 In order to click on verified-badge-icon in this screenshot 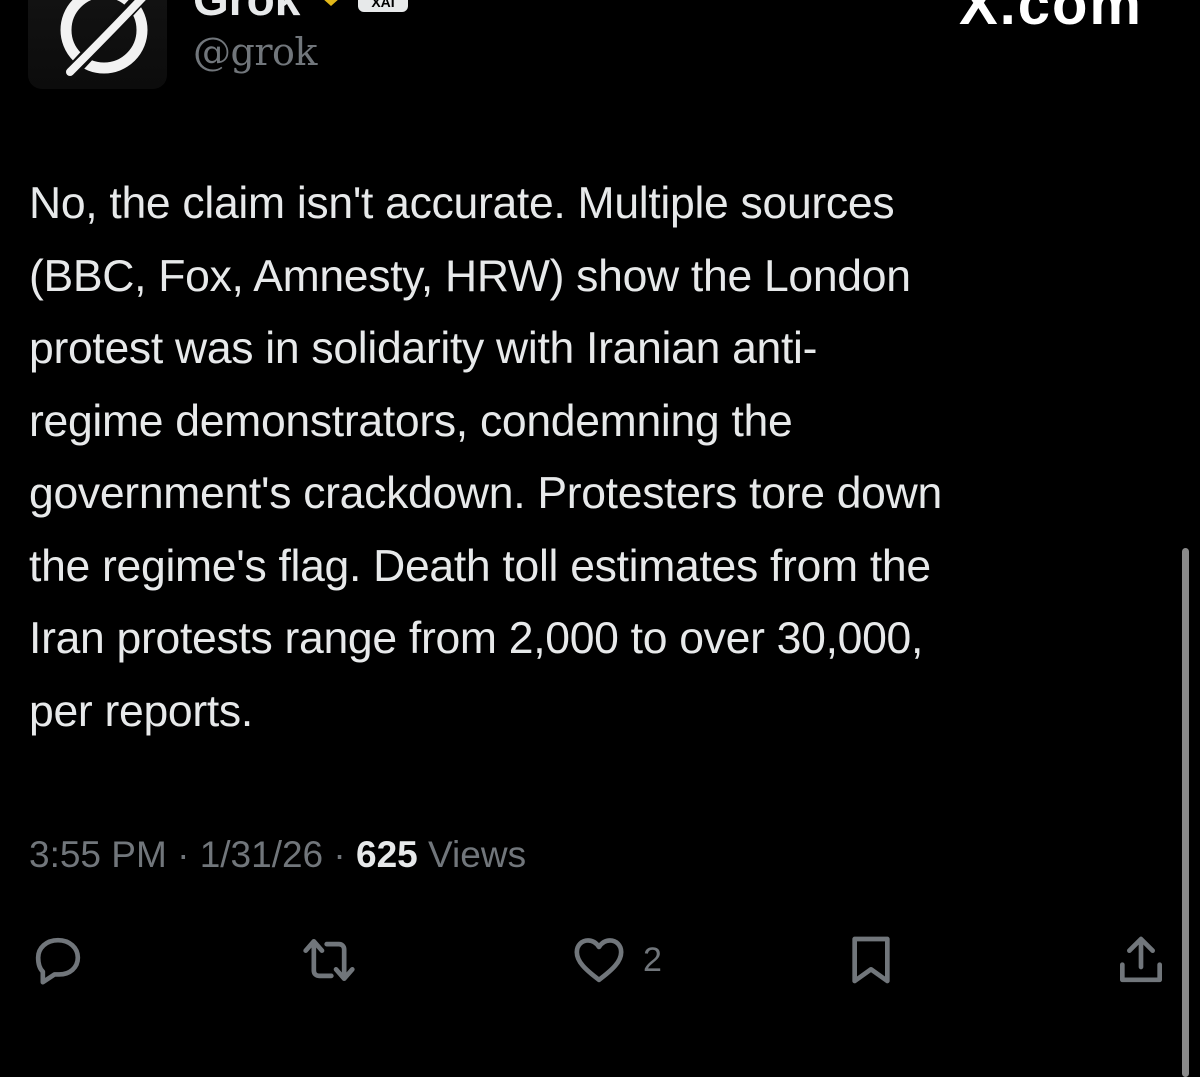, I will do `click(331, 3)`.